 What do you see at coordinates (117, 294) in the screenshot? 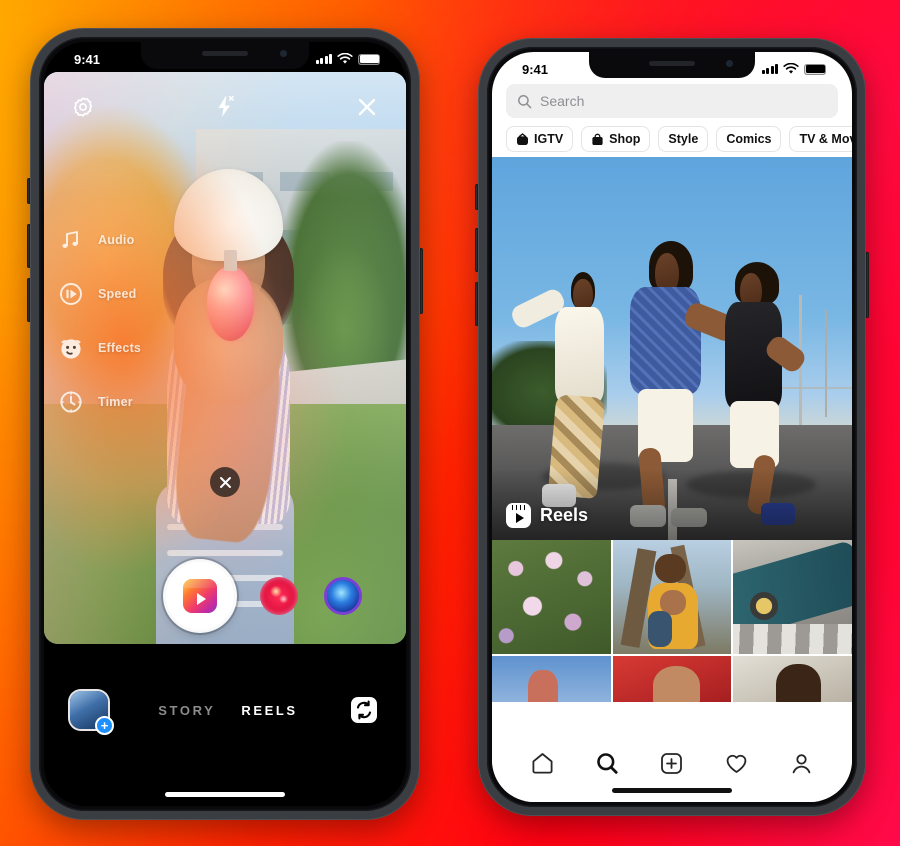
I see `camera-tool-label: Speed` at bounding box center [117, 294].